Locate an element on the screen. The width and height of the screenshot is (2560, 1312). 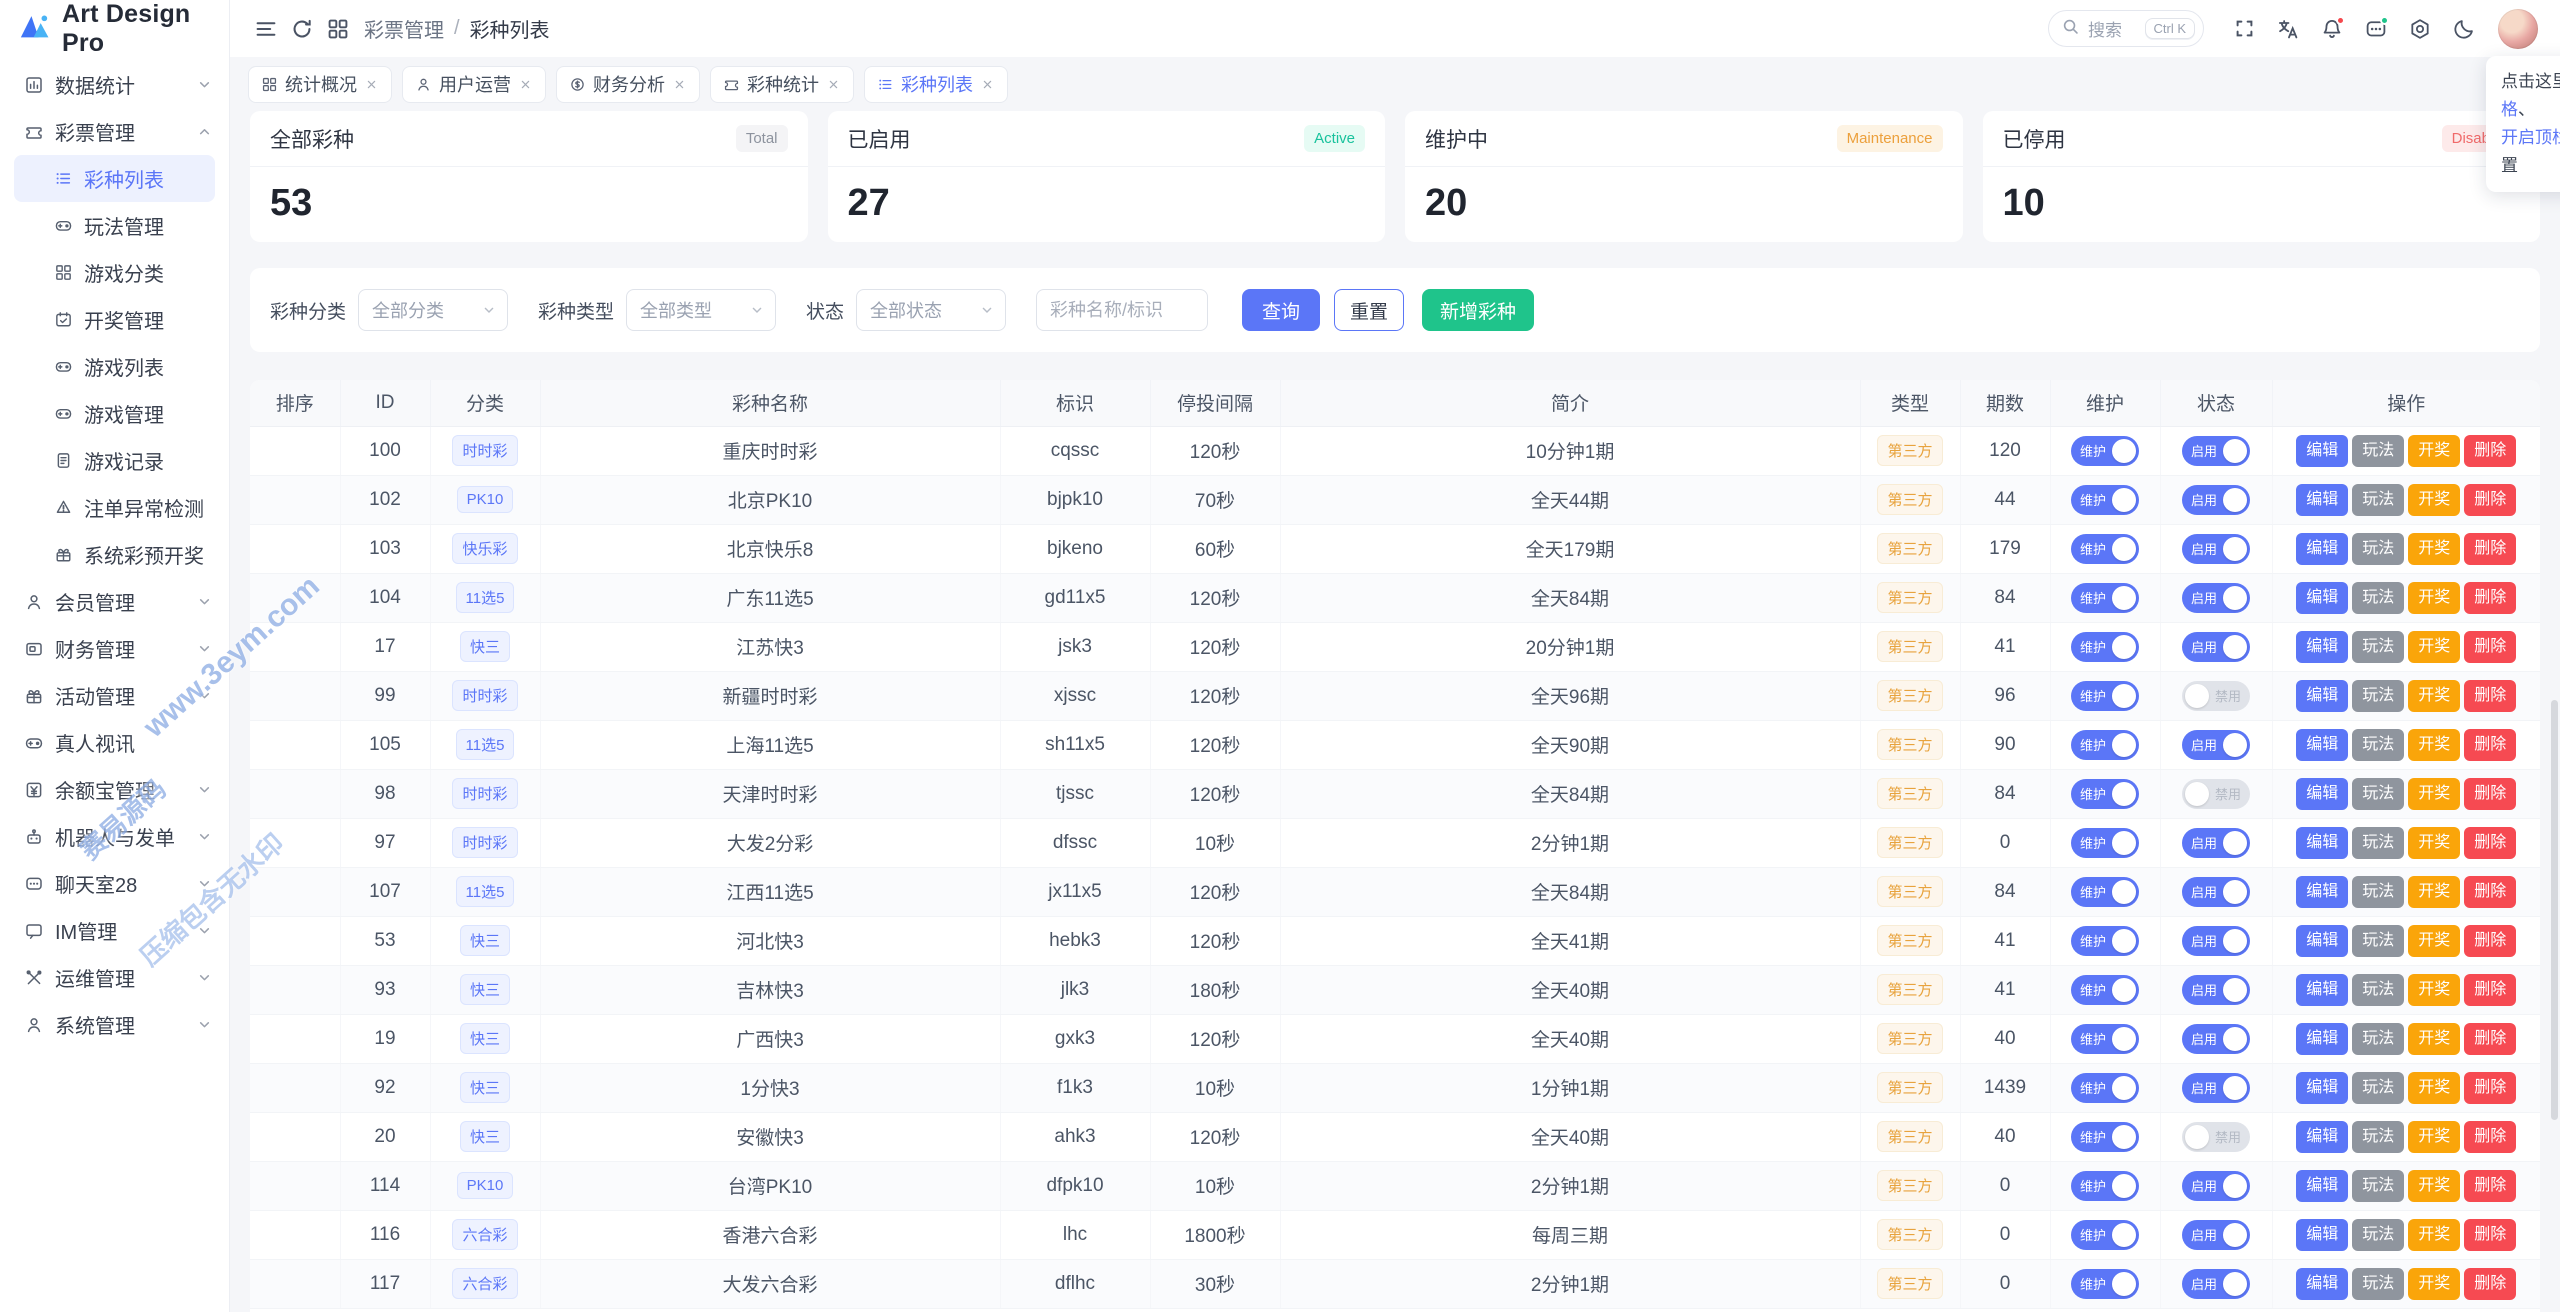
app-logo: Art Design Pro is located at coordinates (114, 28).